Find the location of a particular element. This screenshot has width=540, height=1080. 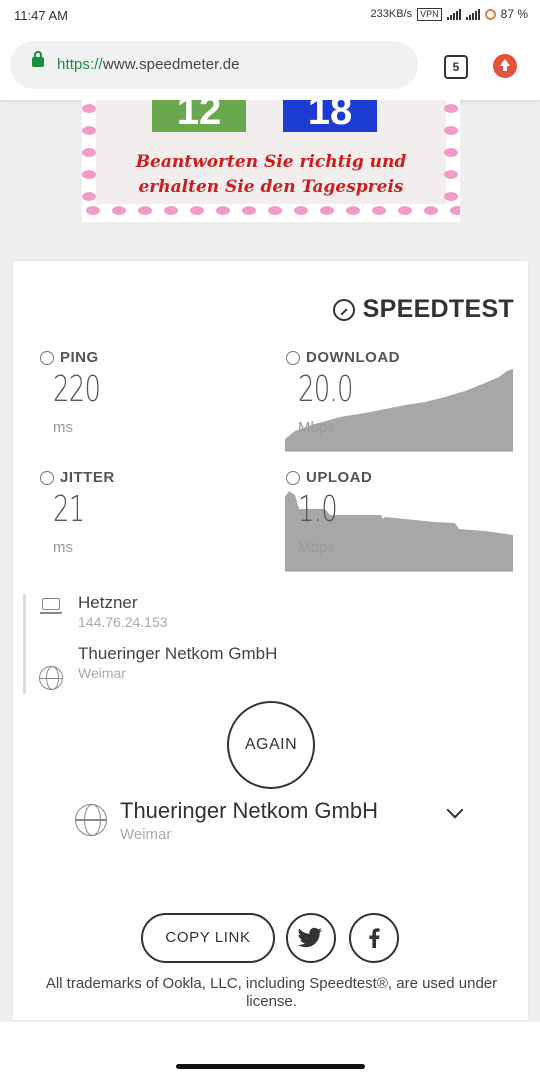

download-baseline is located at coordinates (399, 451).